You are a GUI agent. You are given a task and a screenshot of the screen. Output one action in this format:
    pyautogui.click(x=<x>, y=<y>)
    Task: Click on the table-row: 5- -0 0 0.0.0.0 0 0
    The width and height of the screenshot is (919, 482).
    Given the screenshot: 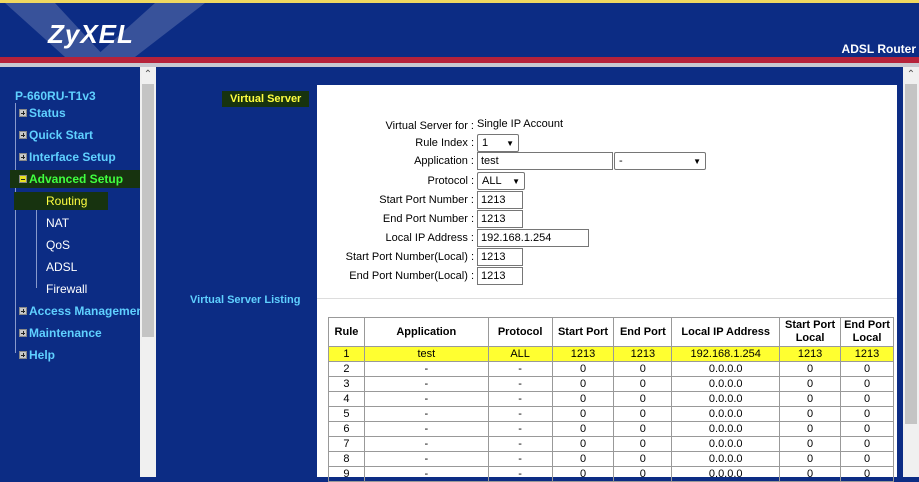 What is the action you would take?
    pyautogui.click(x=611, y=414)
    